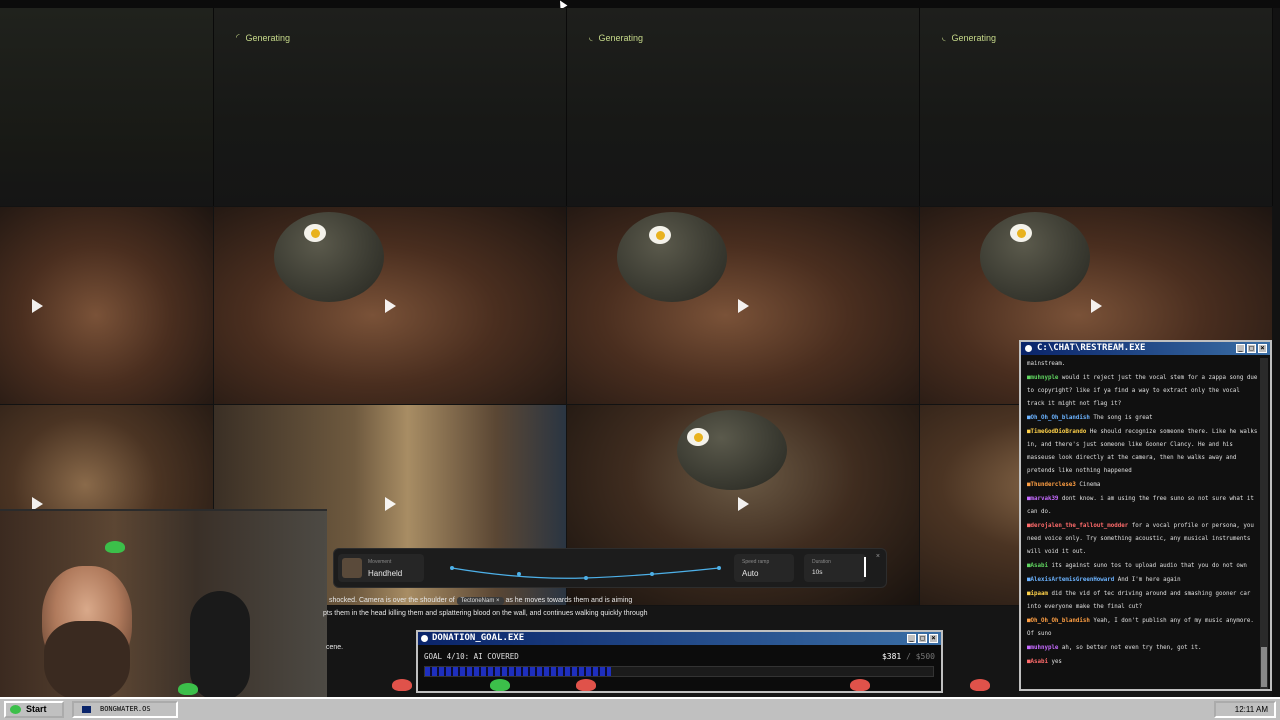  What do you see at coordinates (1046, 499) in the screenshot?
I see `chat-username: marvak39` at bounding box center [1046, 499].